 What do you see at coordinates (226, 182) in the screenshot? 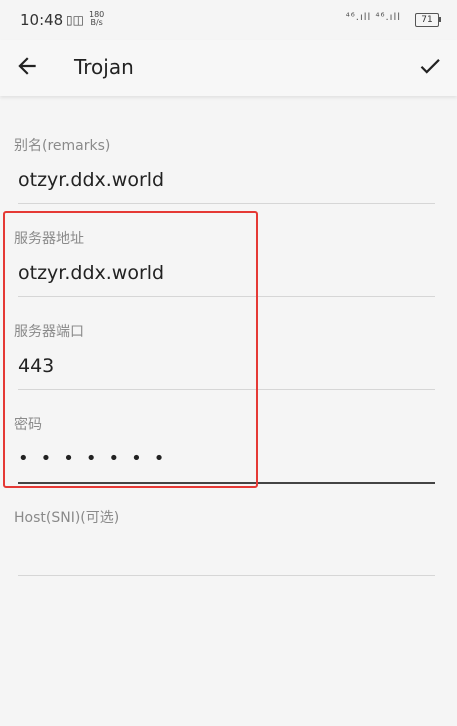
I see `remarks-input: otzyr.ddx.world` at bounding box center [226, 182].